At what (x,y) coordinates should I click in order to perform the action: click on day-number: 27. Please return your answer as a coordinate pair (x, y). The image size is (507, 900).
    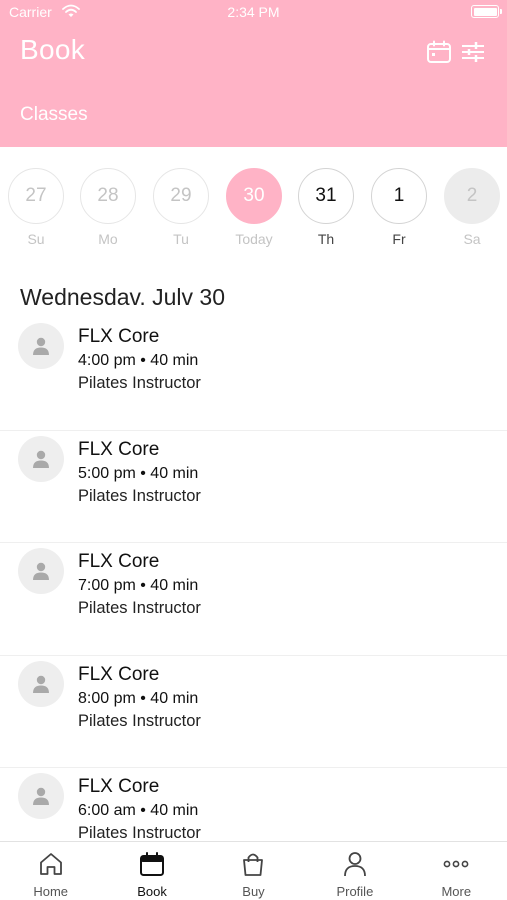
    Looking at the image, I should click on (36, 196).